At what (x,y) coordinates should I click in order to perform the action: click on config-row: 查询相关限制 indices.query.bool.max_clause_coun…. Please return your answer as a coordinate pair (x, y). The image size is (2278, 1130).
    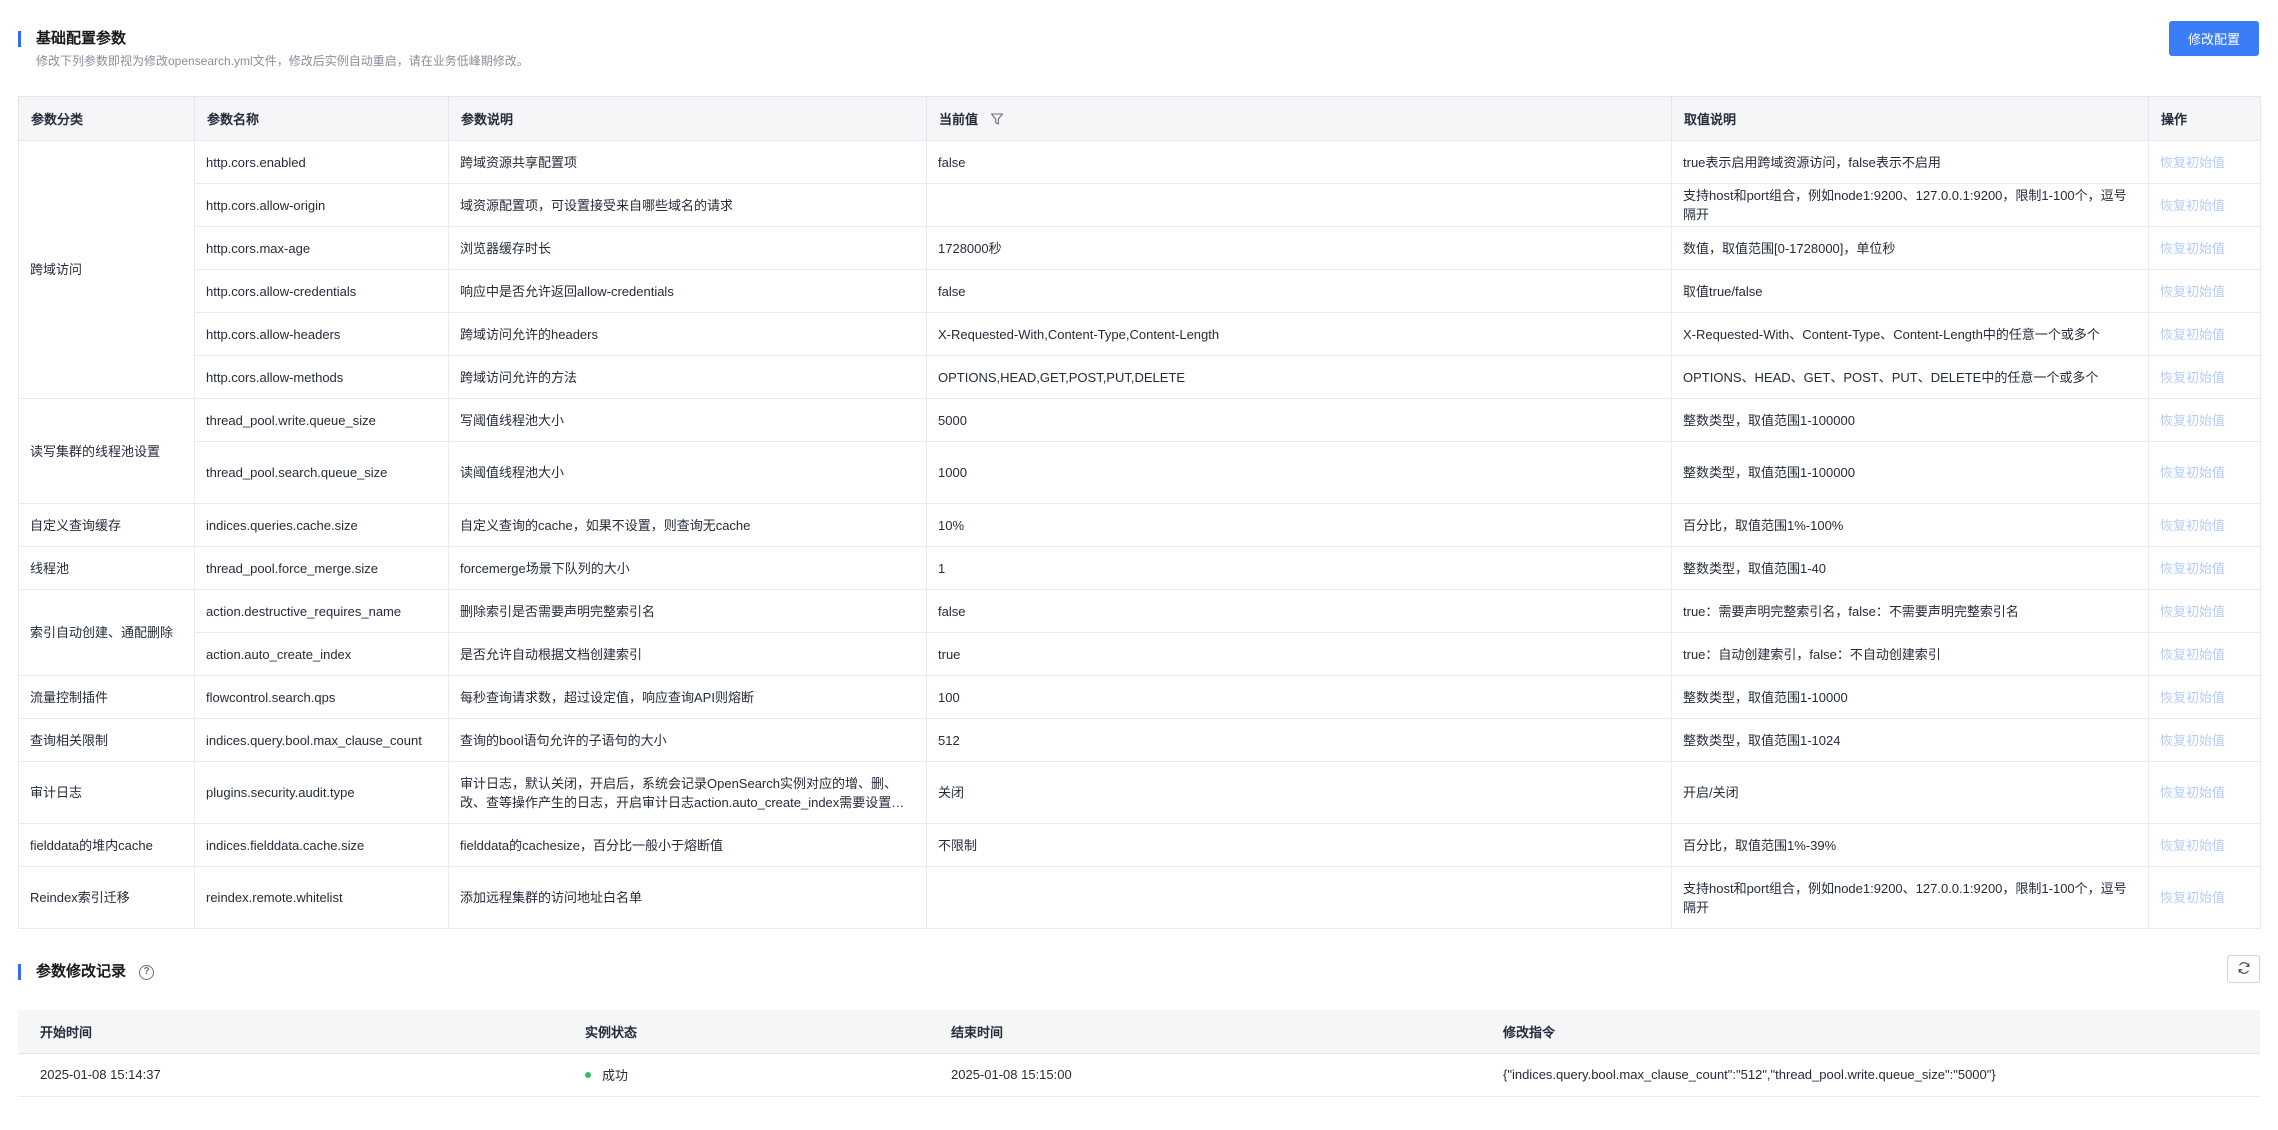
    Looking at the image, I should click on (1139, 740).